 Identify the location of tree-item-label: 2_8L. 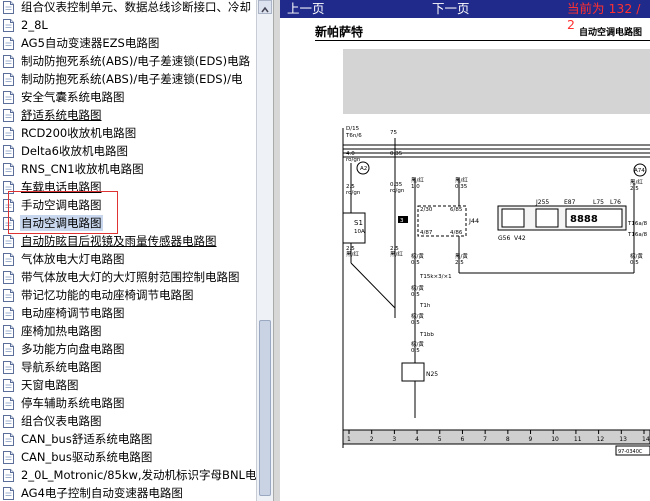
(34, 25).